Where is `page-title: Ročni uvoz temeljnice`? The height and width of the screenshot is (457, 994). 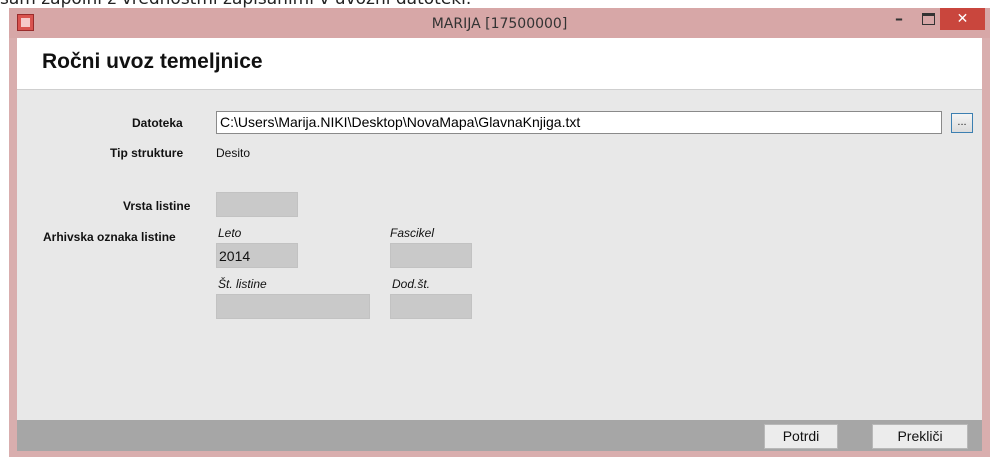 page-title: Ročni uvoz temeljnice is located at coordinates (152, 61).